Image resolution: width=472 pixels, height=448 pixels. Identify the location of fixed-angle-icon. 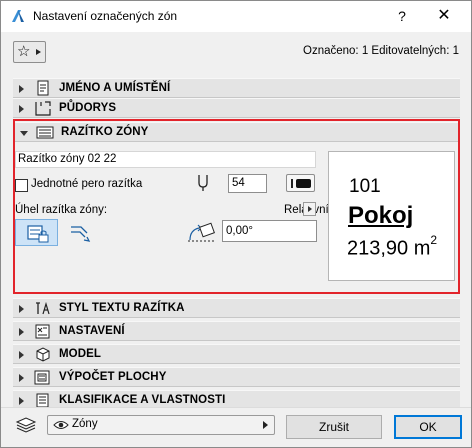
(38, 234).